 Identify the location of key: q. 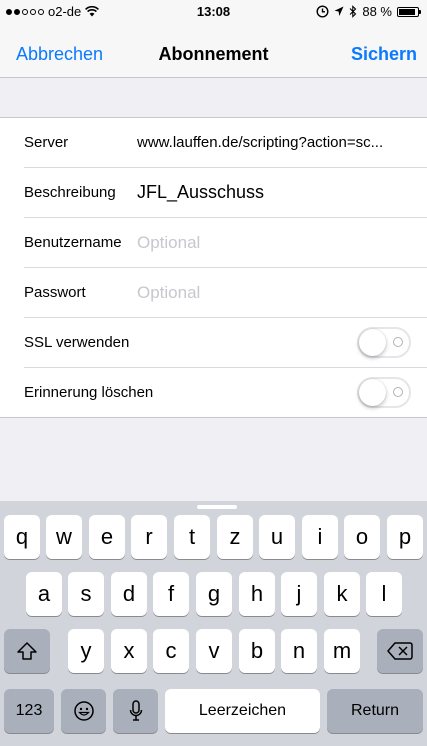
(22, 537).